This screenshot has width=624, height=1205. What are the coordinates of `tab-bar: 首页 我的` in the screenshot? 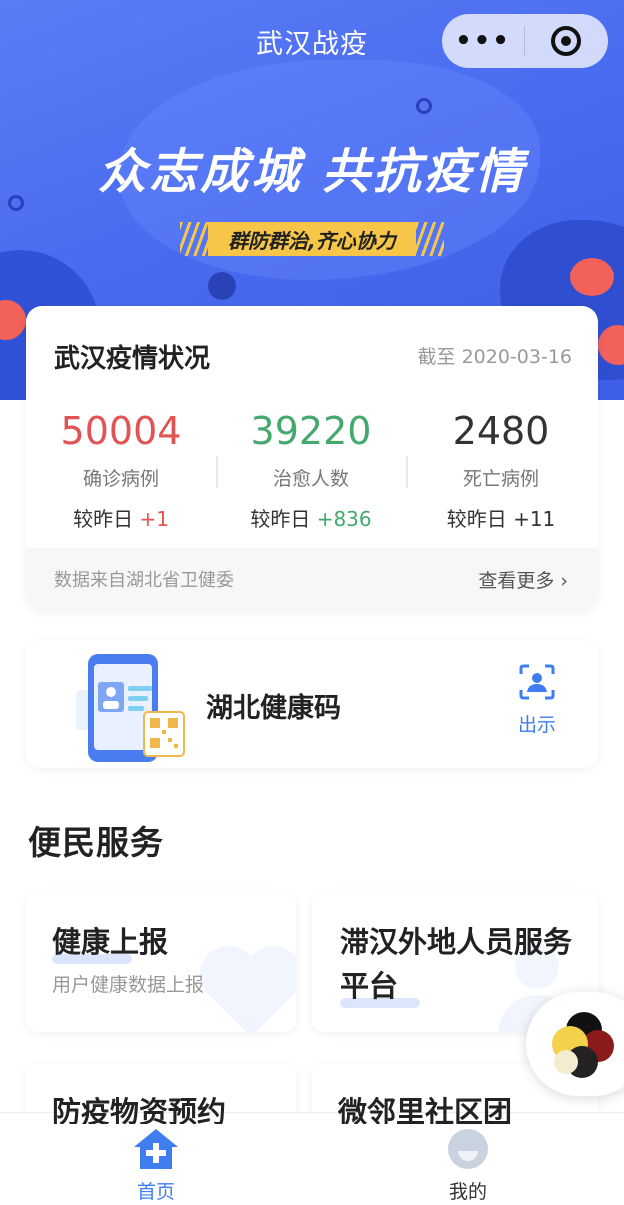 It's located at (312, 1158).